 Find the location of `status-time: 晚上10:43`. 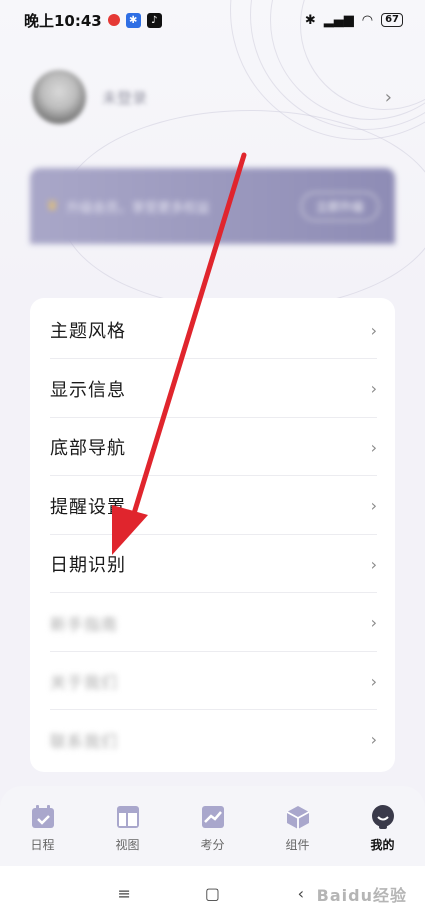

status-time: 晚上10:43 is located at coordinates (63, 20).